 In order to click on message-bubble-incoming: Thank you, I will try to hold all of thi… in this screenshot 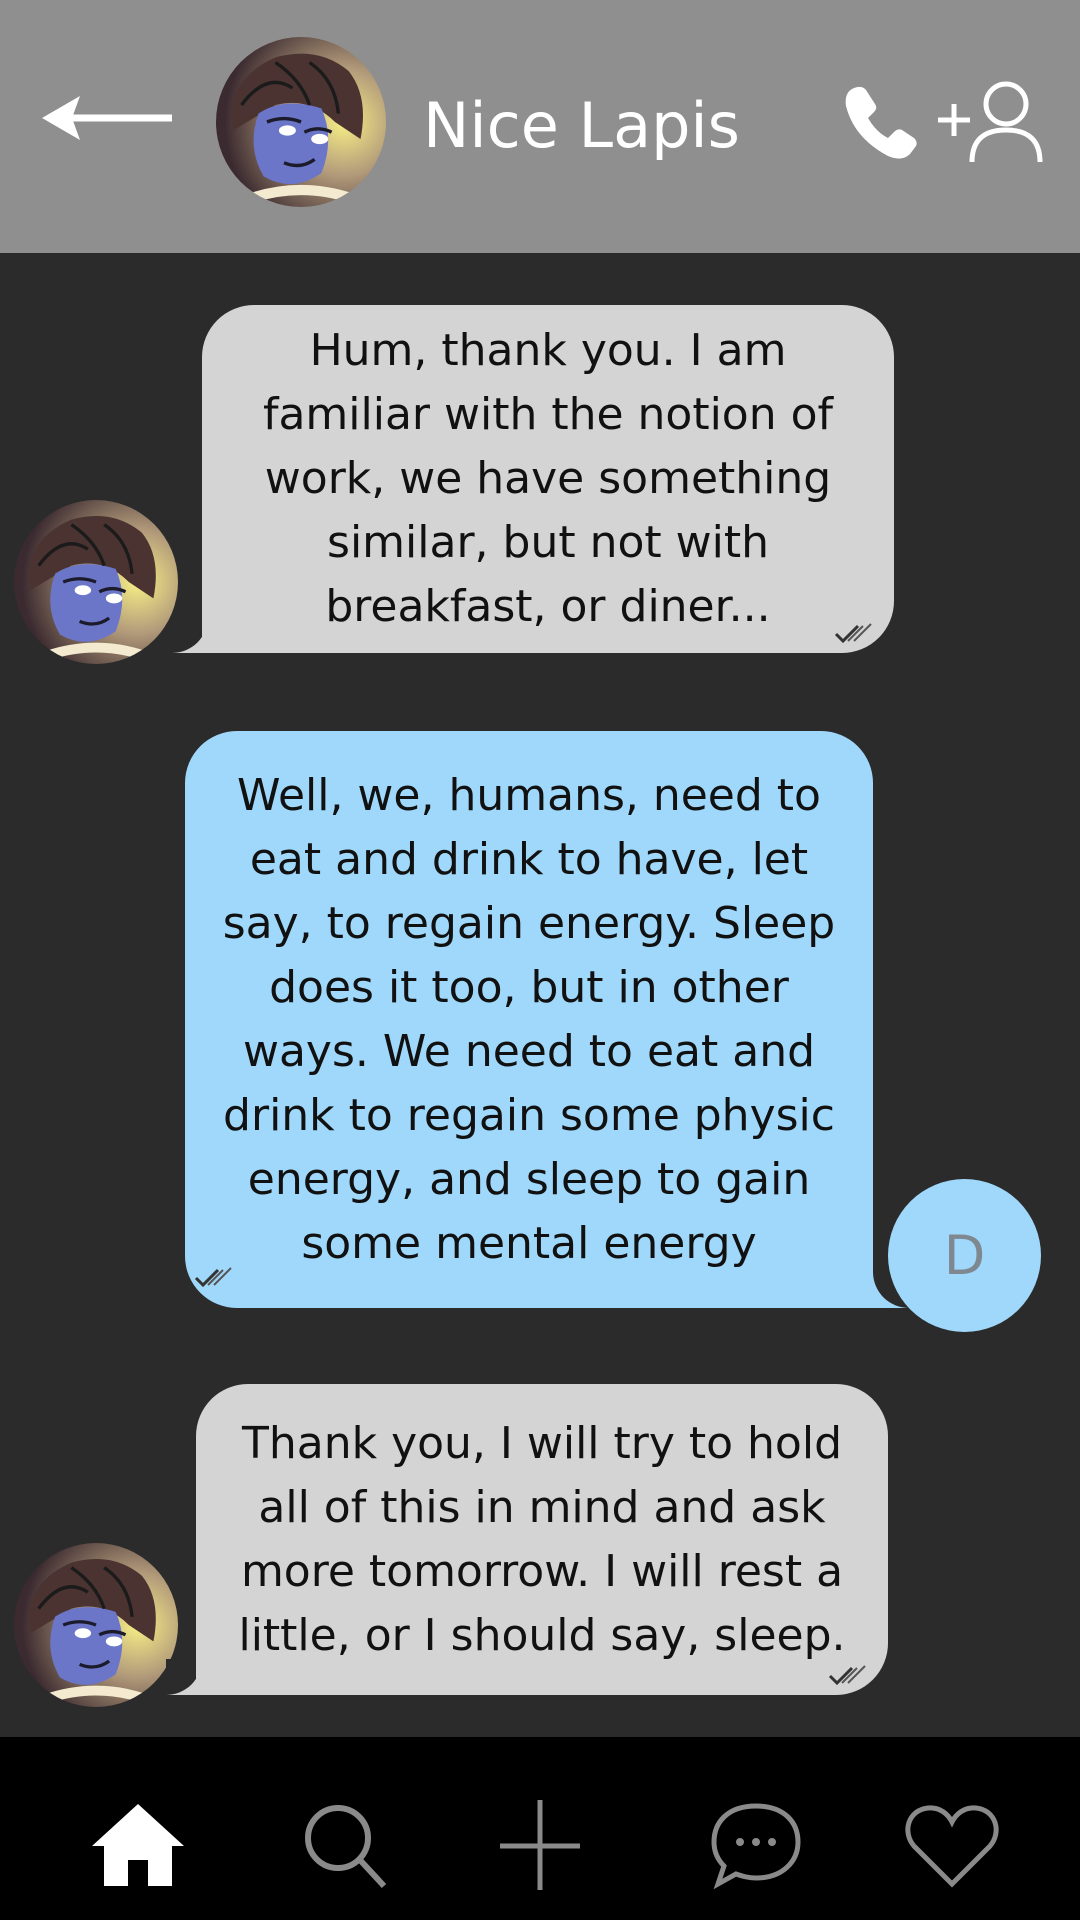, I will do `click(542, 1539)`.